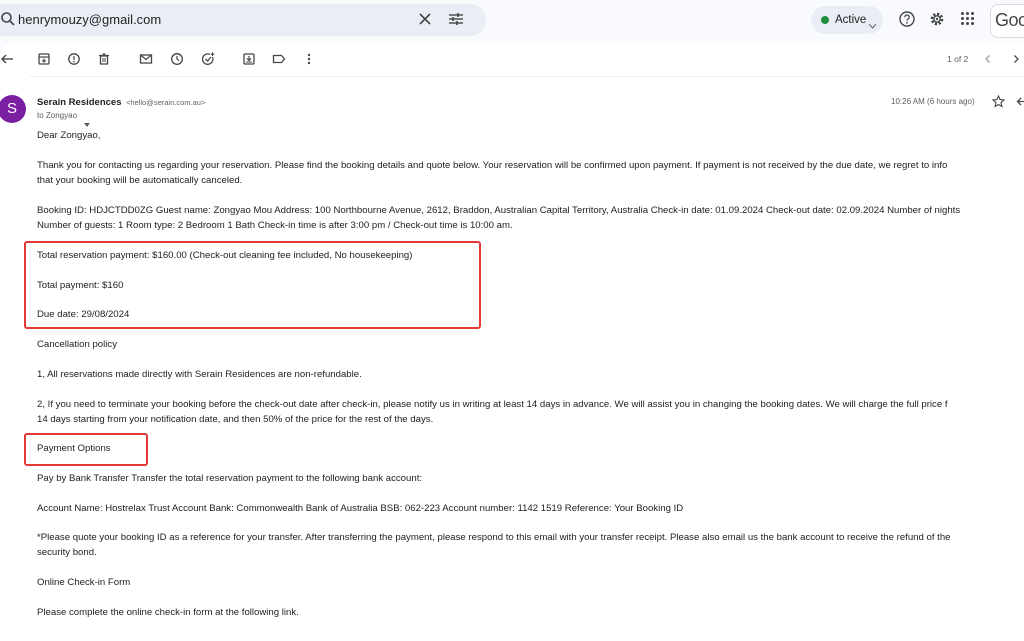 This screenshot has width=1024, height=641. I want to click on chevron-down-icon, so click(872, 25).